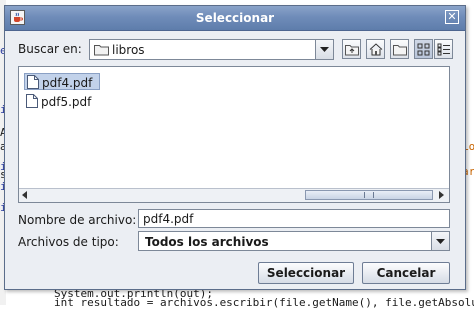 The width and height of the screenshot is (474, 309). I want to click on list-view-icon, so click(423, 49).